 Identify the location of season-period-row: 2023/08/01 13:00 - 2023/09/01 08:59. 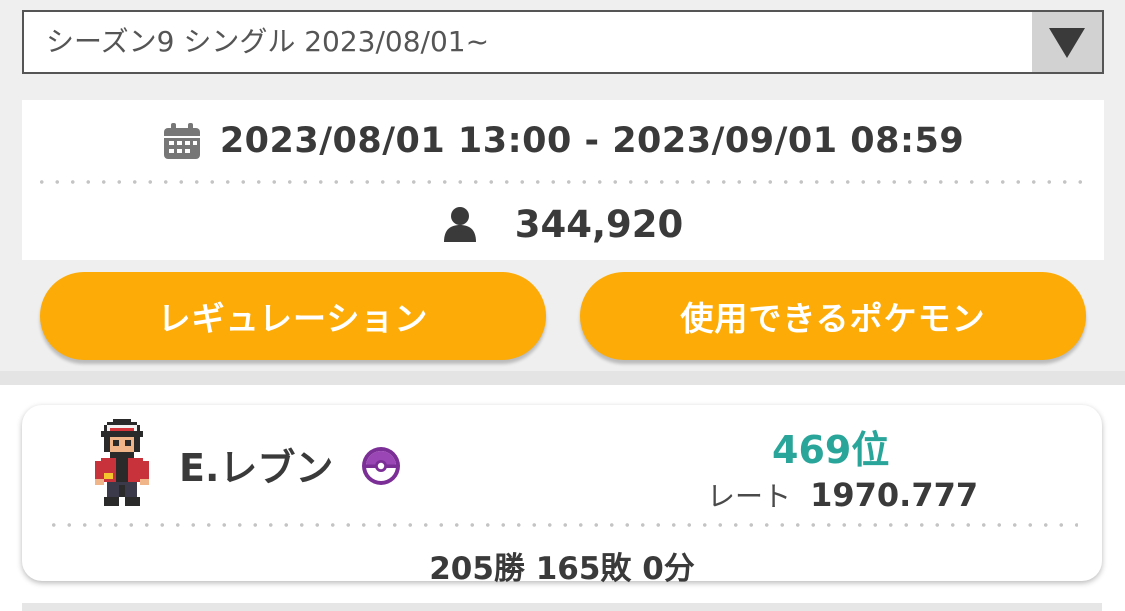
(563, 141).